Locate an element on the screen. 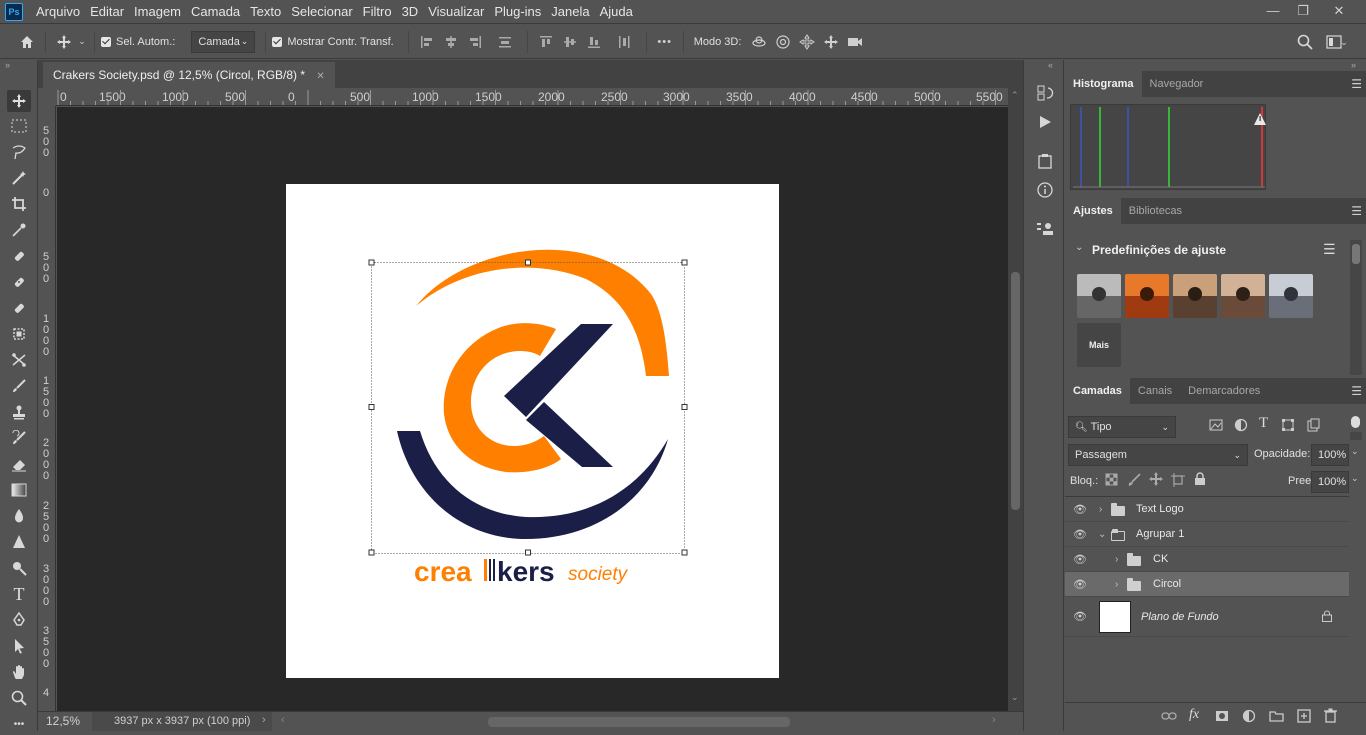 The image size is (1366, 735). lock-position-icon is located at coordinates (1156, 480).